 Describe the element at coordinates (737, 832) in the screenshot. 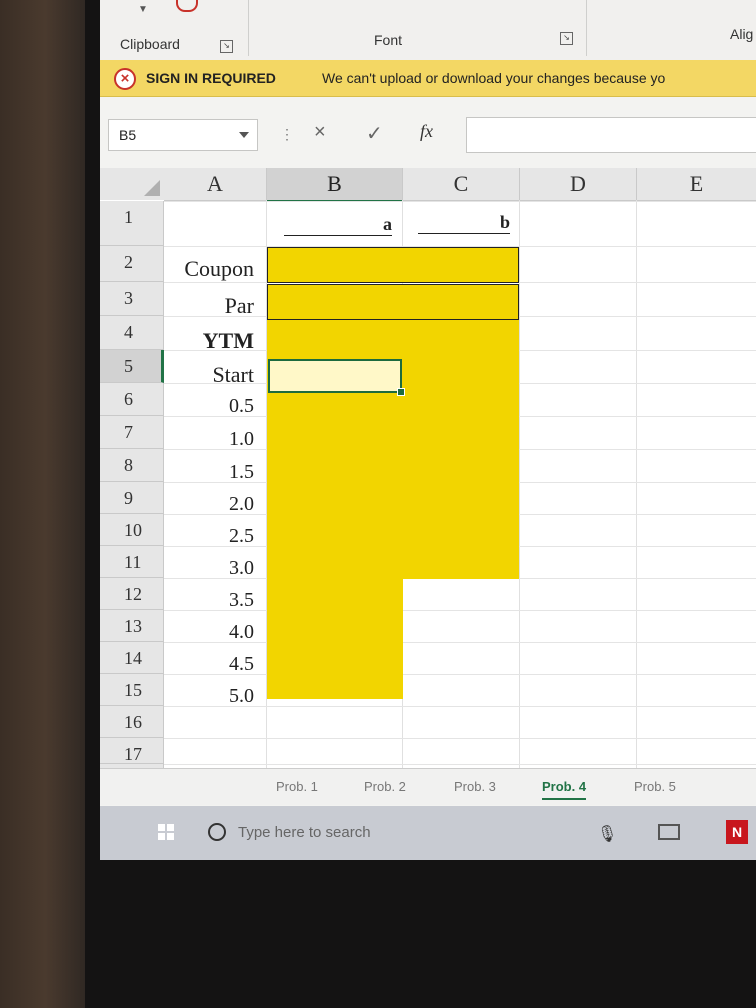

I see `netflix-icon: N` at that location.